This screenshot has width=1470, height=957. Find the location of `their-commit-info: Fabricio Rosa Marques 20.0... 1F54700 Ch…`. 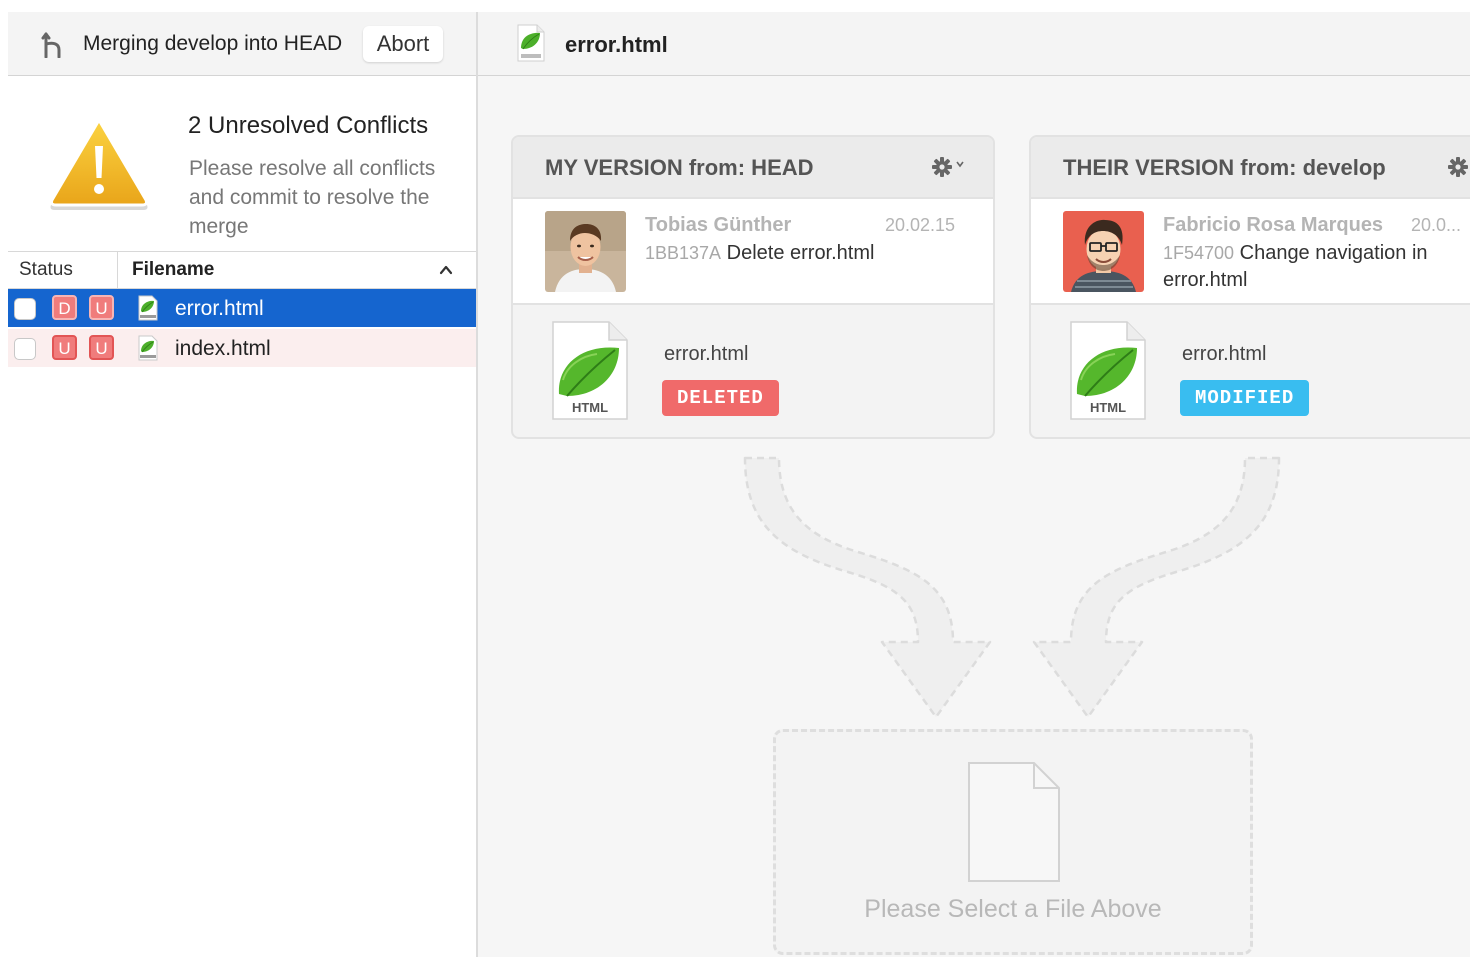

their-commit-info: Fabricio Rosa Marques 20.0... 1F54700 Ch… is located at coordinates (1250, 252).